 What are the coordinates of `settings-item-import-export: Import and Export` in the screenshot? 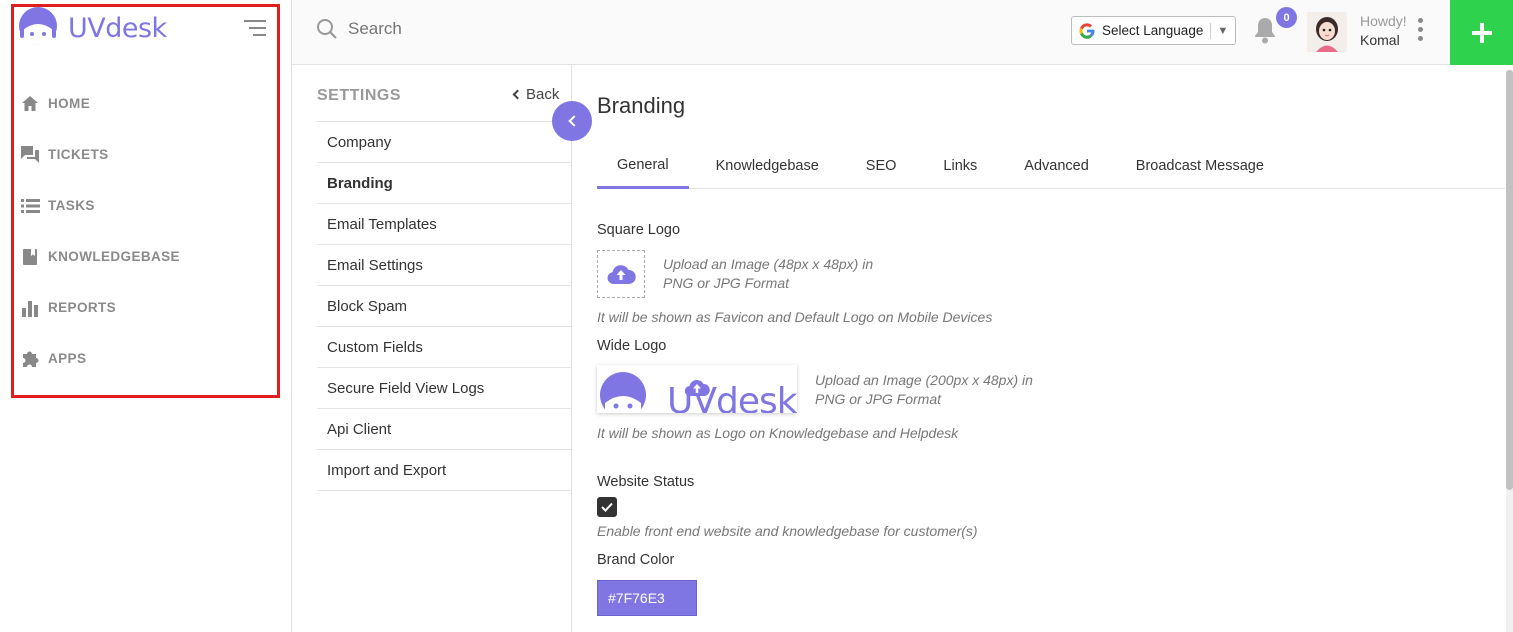 It's located at (444, 470).